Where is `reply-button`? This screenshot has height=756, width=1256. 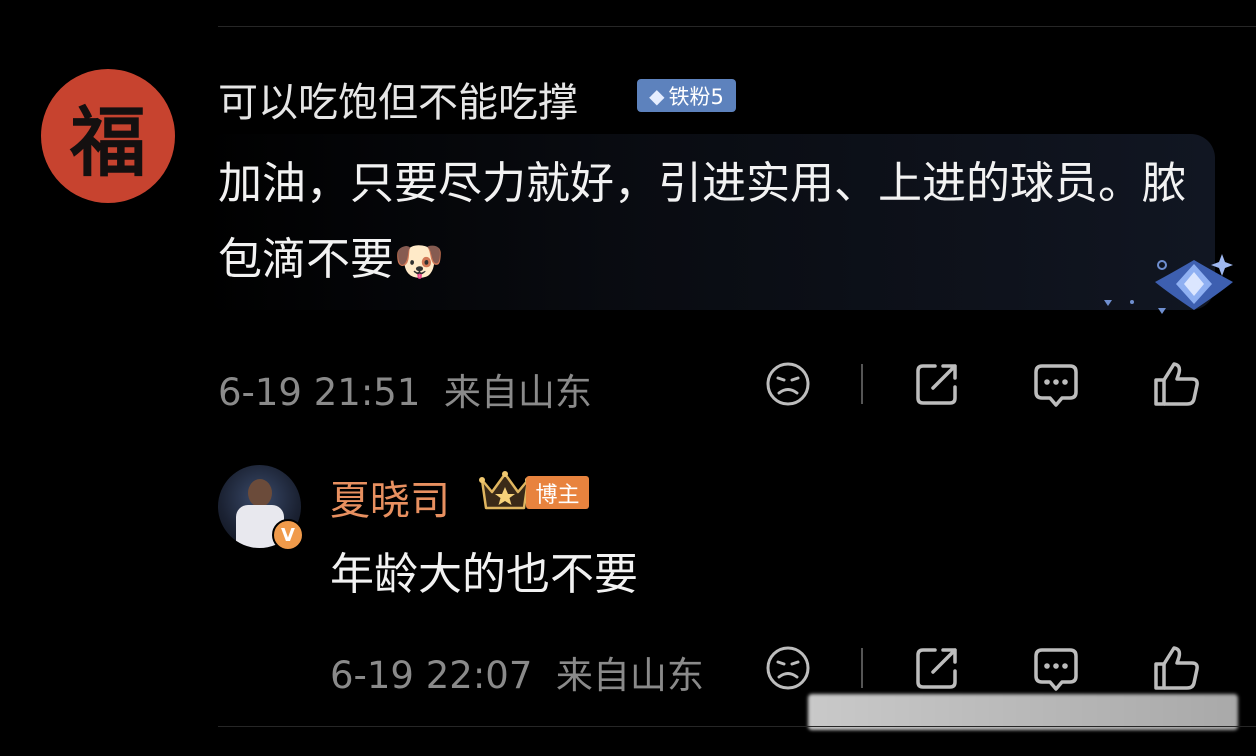
reply-button is located at coordinates (1056, 384).